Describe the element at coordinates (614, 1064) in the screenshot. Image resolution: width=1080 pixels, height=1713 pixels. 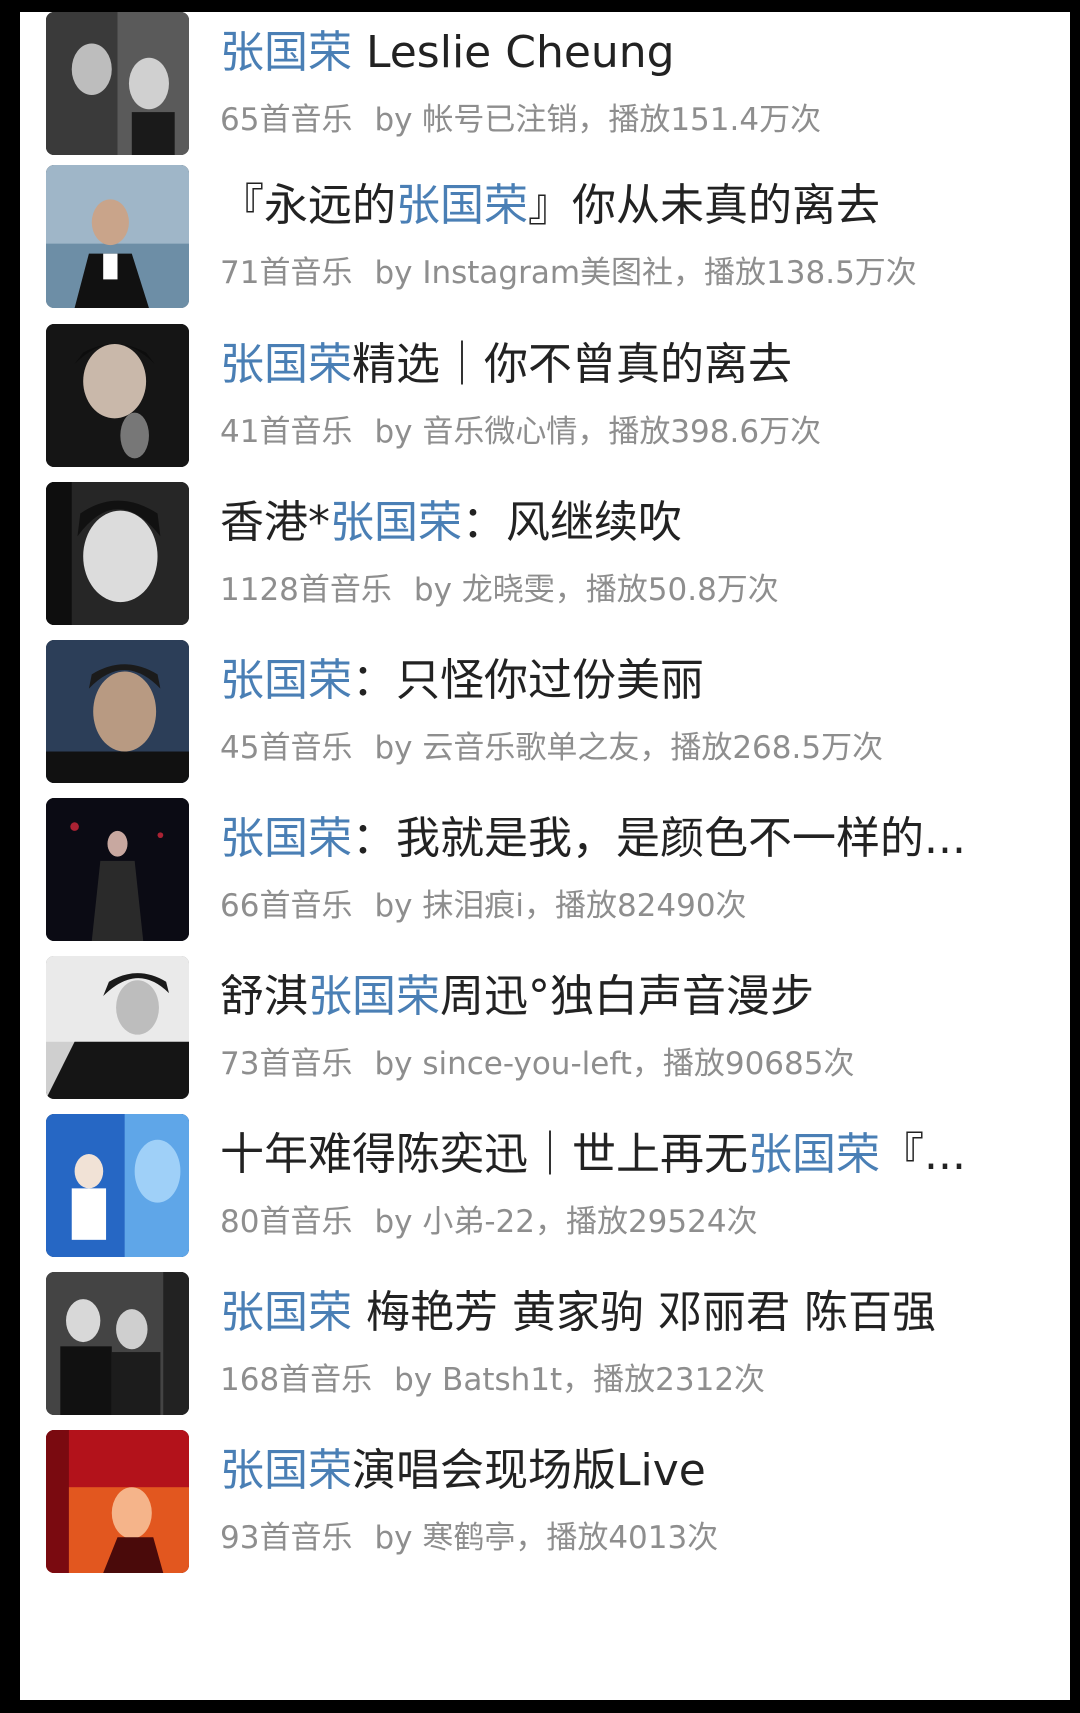
I see `creator-and-plays: by since-you-left，播放90685次` at that location.